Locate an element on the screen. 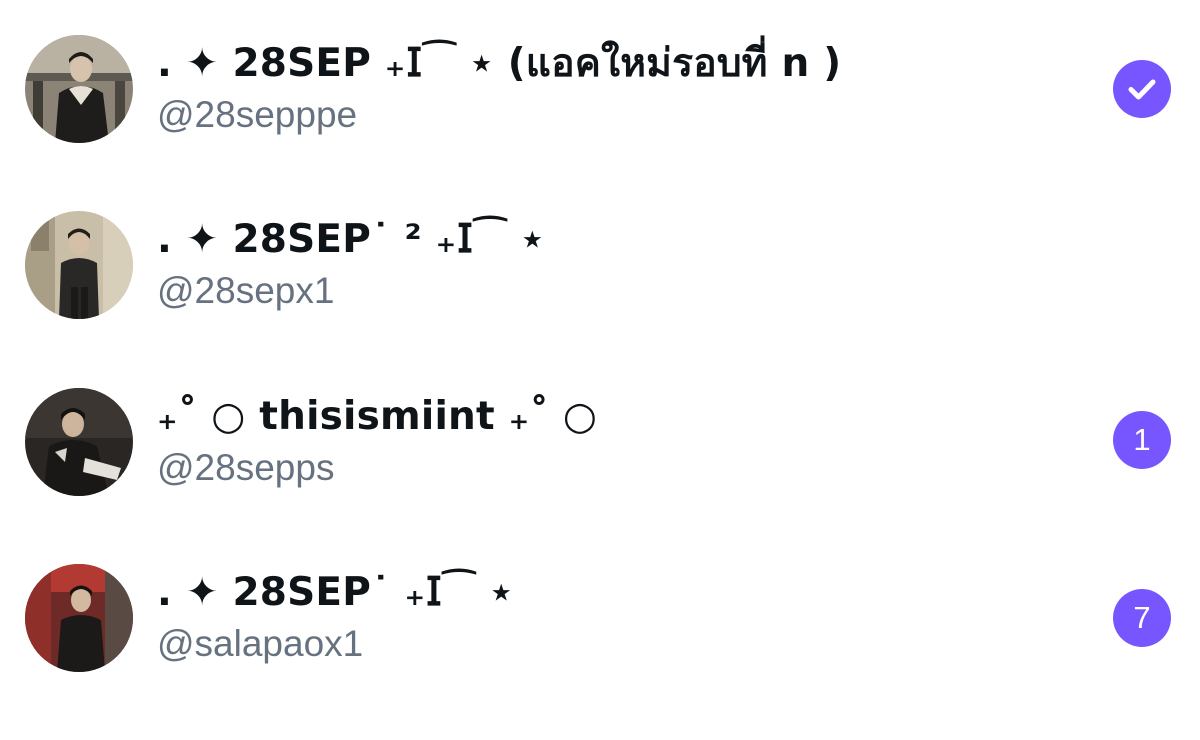 This screenshot has width=1200, height=740. account-display-name: . ✦ 28SEP˙ ₊𝖨⁀ ⋆ is located at coordinates (335, 592).